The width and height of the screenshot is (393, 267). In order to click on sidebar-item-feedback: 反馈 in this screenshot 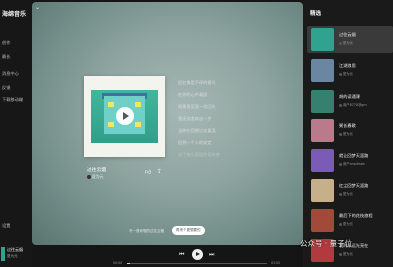, I will do `click(6, 88)`.